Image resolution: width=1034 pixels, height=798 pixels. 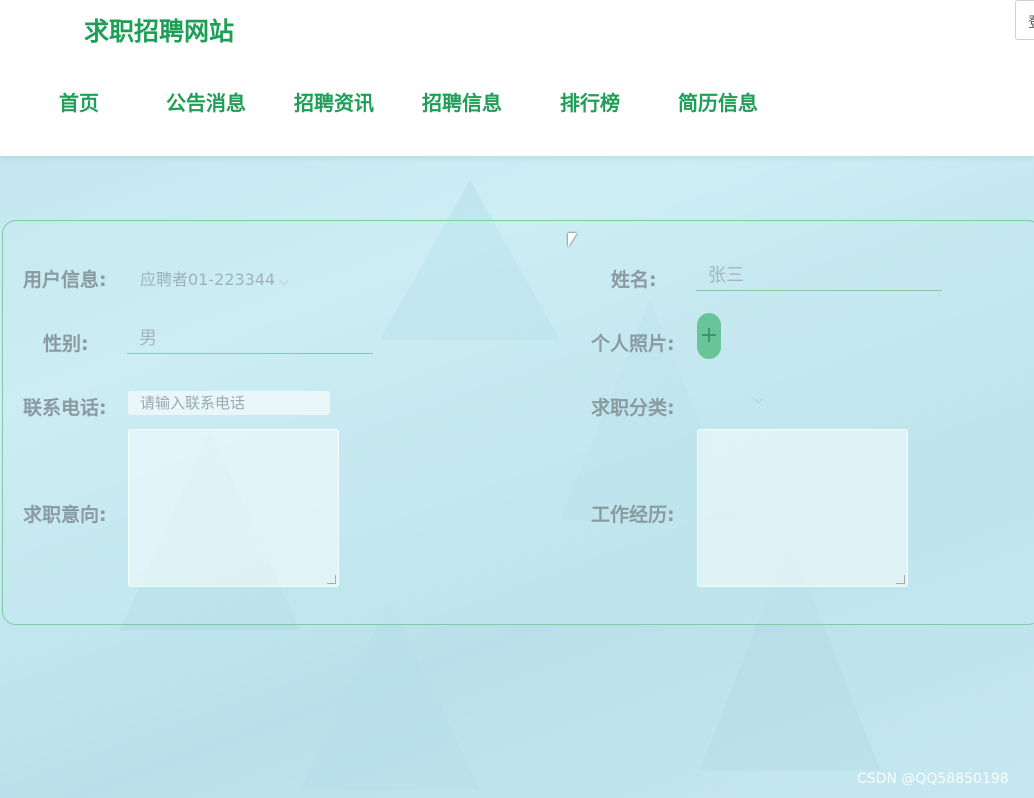 I want to click on mouse-cursor-icon, so click(x=572, y=240).